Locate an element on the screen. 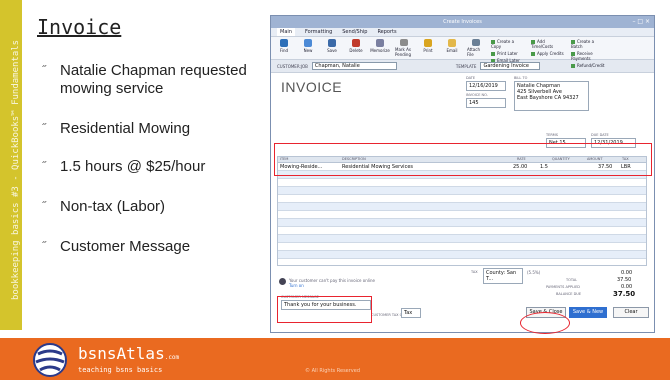 This screenshot has height=380, width=670. turn-on-link: Turn on is located at coordinates (296, 285).